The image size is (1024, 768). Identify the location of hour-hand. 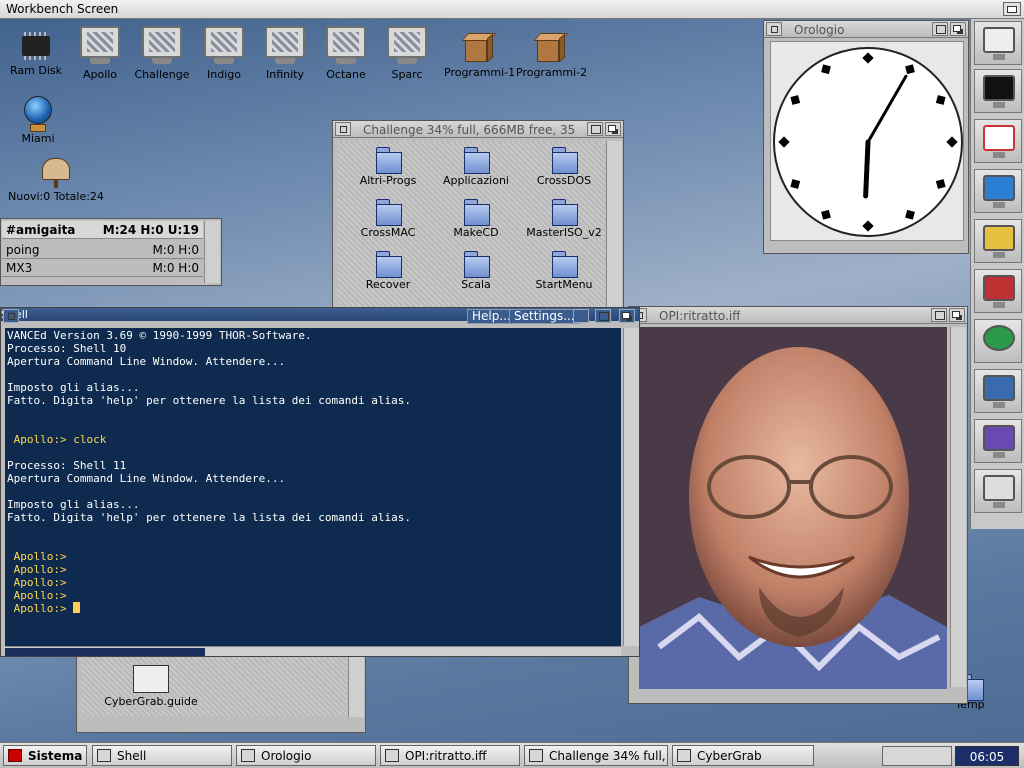
(867, 169).